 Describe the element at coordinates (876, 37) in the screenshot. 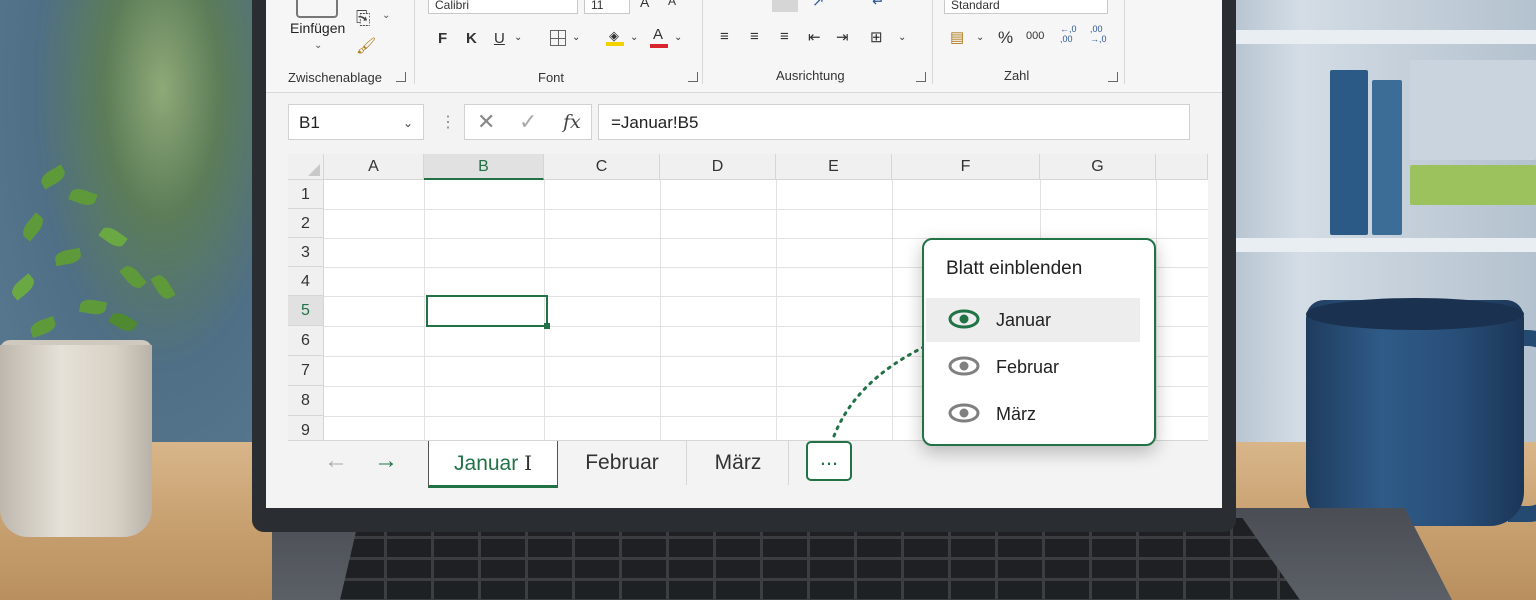

I see `merge-center-icon: ⊞` at that location.